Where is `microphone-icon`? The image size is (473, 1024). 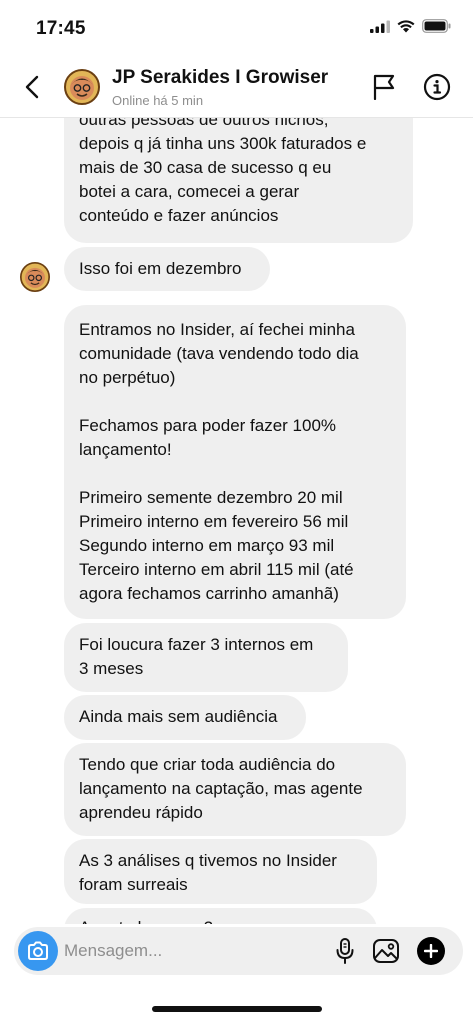
microphone-icon is located at coordinates (345, 951).